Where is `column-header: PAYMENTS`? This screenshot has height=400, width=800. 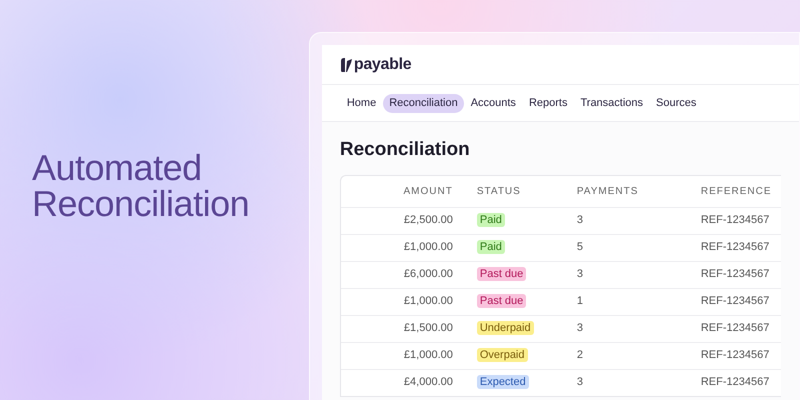
column-header: PAYMENTS is located at coordinates (607, 191).